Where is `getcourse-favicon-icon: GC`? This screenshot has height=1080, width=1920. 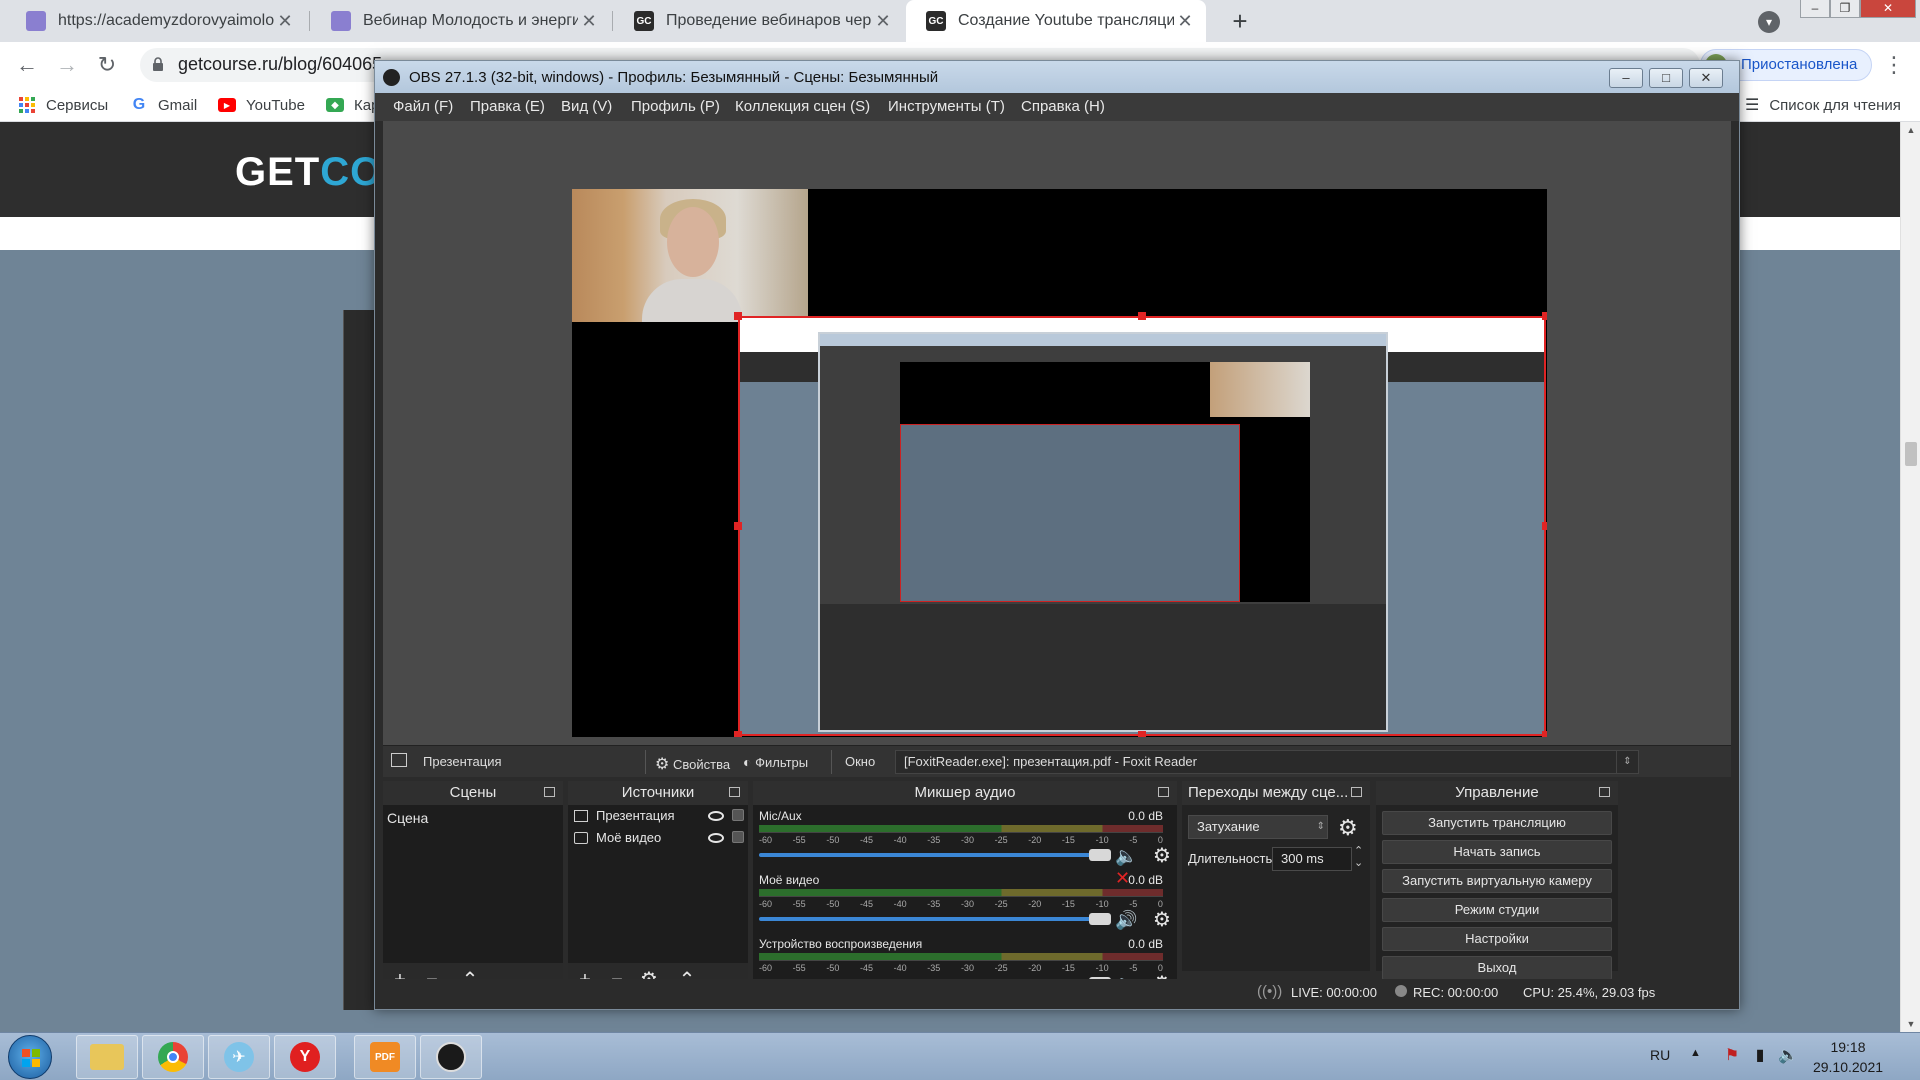 getcourse-favicon-icon: GC is located at coordinates (644, 21).